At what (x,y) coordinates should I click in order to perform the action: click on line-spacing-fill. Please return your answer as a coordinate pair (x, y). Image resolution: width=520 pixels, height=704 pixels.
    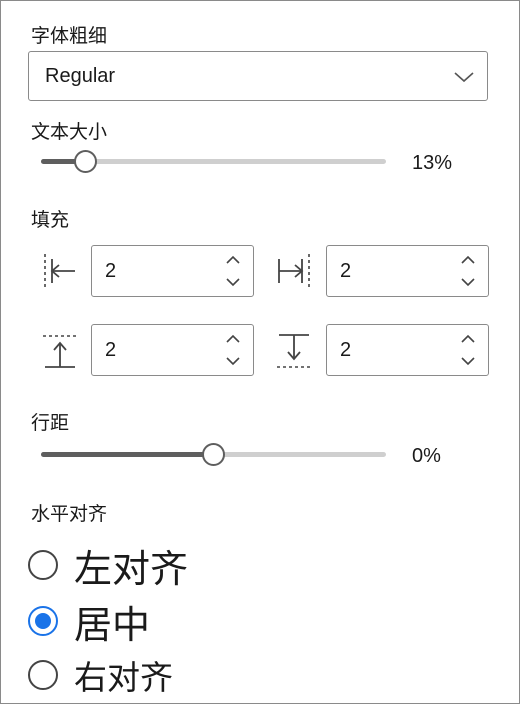
    Looking at the image, I should click on (127, 454).